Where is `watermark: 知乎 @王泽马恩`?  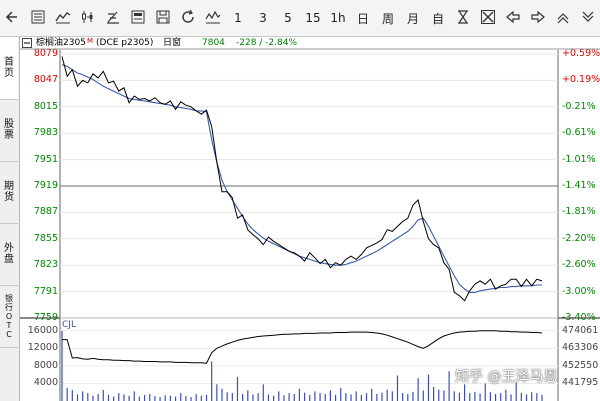 watermark: 知乎 @王泽马恩 is located at coordinates (506, 377).